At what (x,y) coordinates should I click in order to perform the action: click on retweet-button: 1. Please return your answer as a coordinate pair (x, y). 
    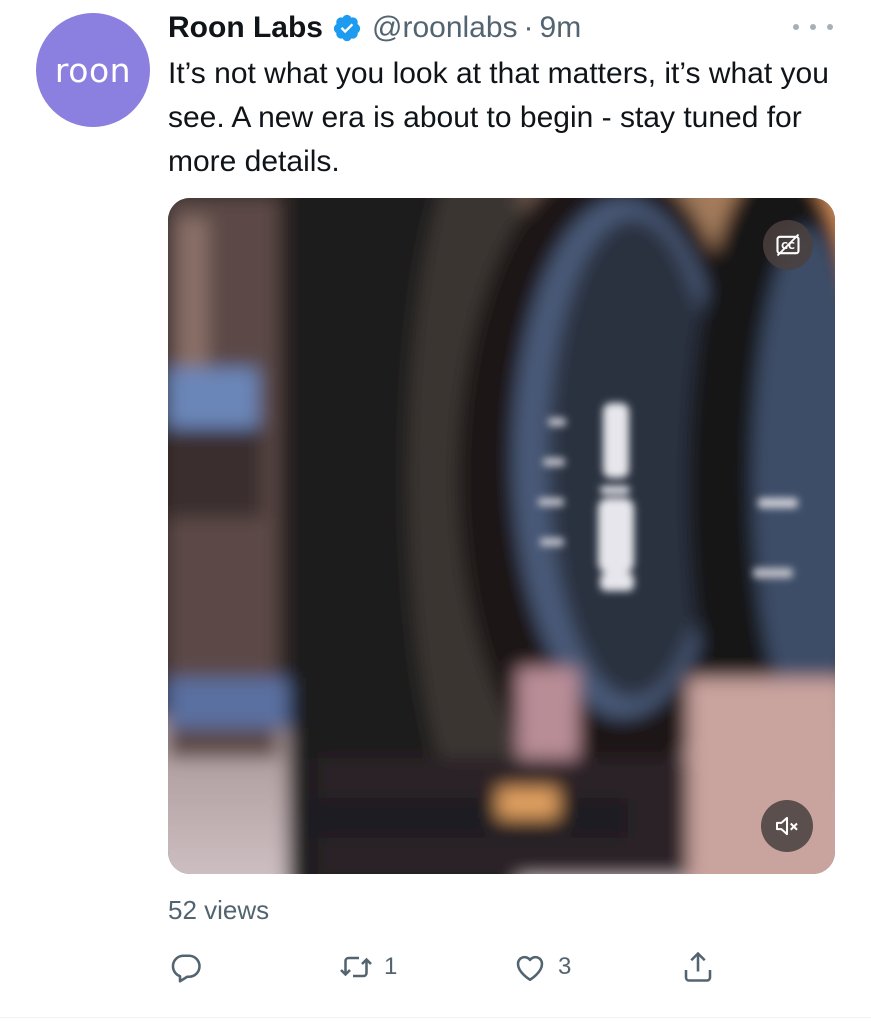
    Looking at the image, I should click on (367, 967).